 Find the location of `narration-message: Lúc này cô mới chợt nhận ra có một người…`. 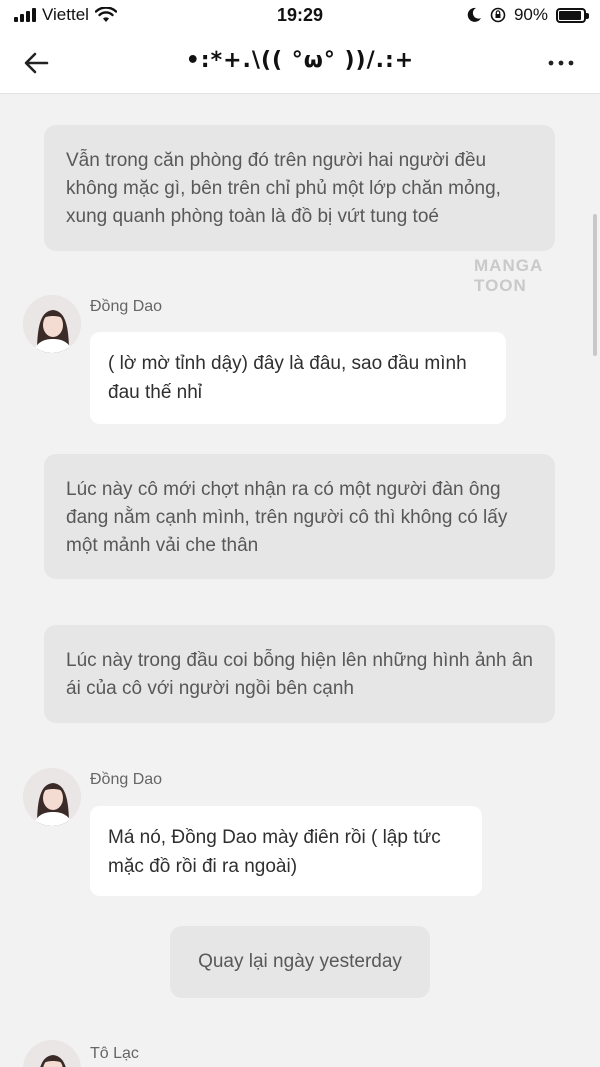

narration-message: Lúc này cô mới chợt nhận ra có một người… is located at coordinates (299, 516).